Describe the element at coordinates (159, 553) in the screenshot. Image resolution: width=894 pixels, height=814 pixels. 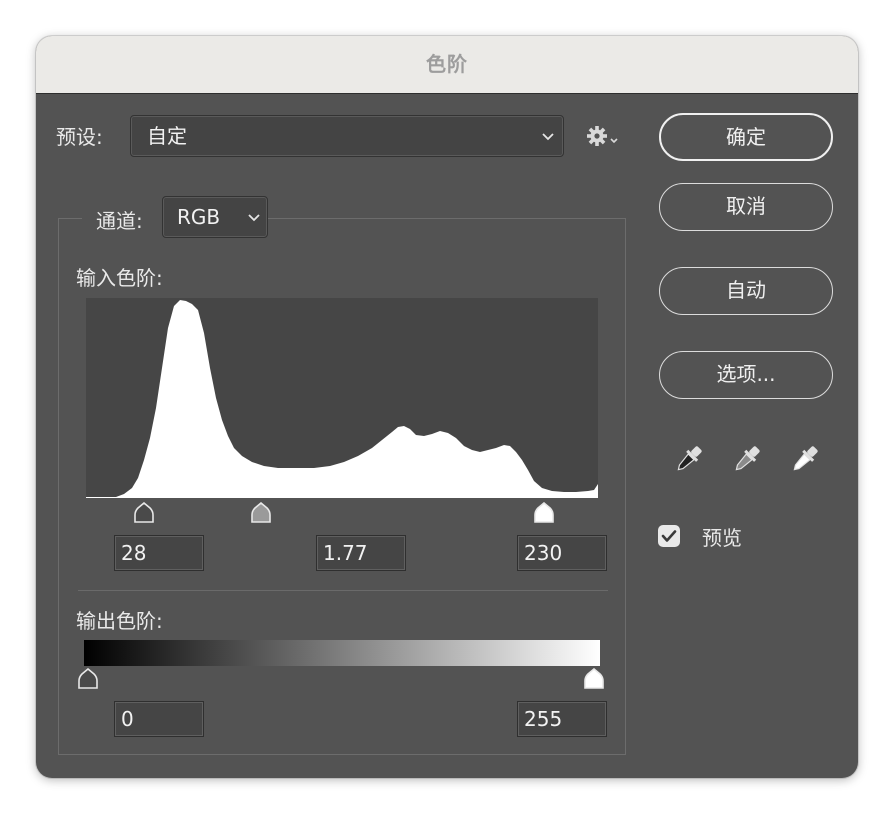
I see `input-black-field: 28` at that location.